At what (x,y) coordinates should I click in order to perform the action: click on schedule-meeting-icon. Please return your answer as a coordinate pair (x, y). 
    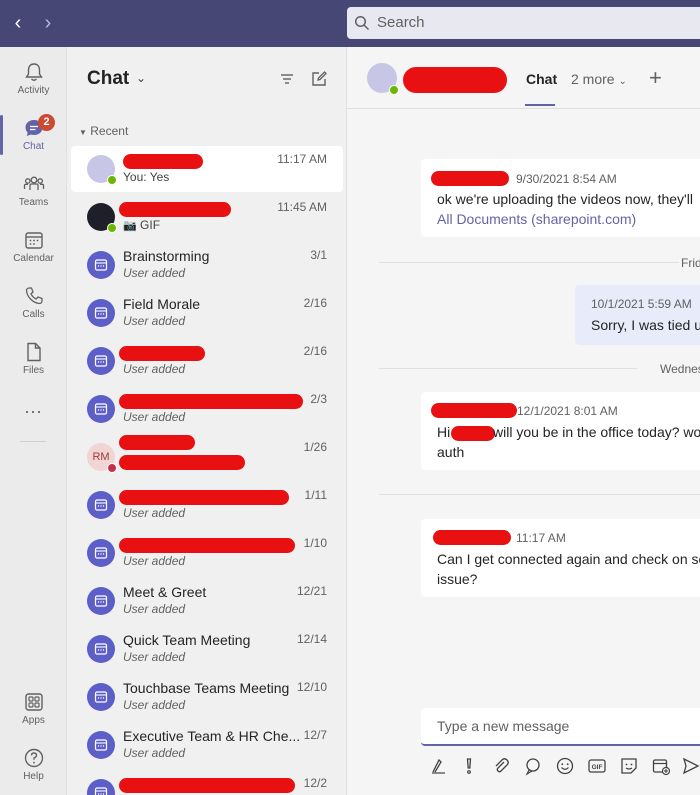
    Looking at the image, I should click on (661, 766).